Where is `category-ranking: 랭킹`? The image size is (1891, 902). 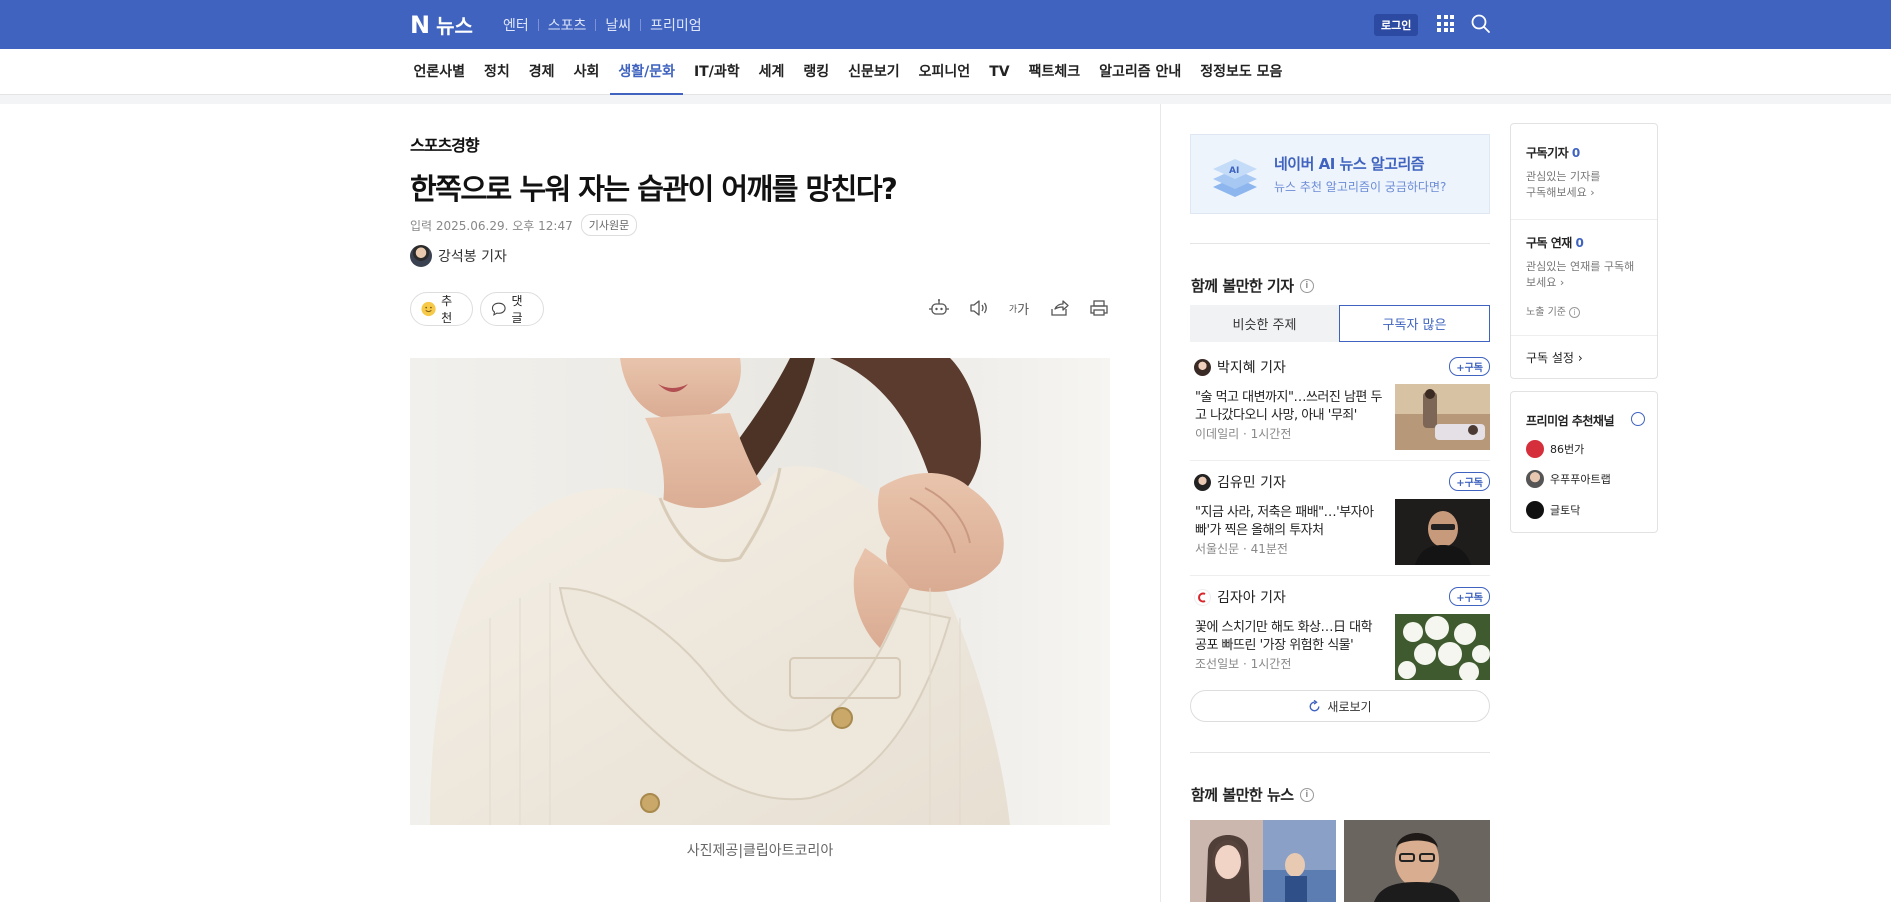
category-ranking: 랭킹 is located at coordinates (816, 72).